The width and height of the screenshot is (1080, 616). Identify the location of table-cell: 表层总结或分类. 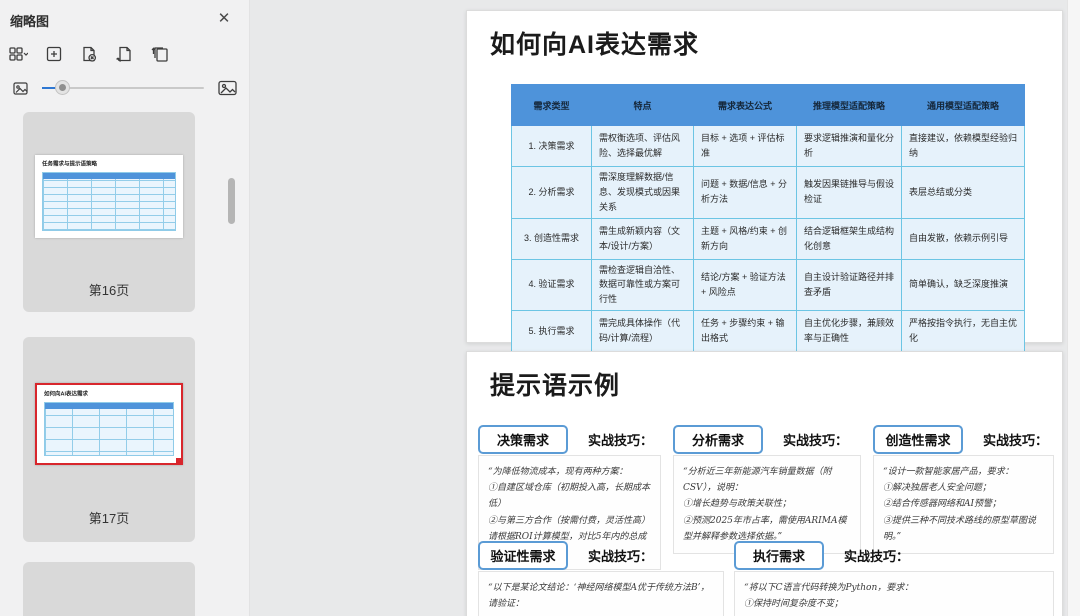
(963, 192).